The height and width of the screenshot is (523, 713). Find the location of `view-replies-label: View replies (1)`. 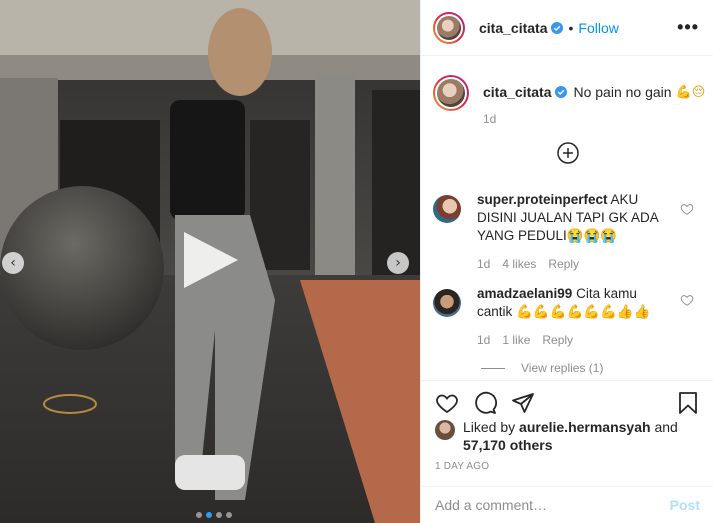

view-replies-label: View replies (1) is located at coordinates (562, 368).